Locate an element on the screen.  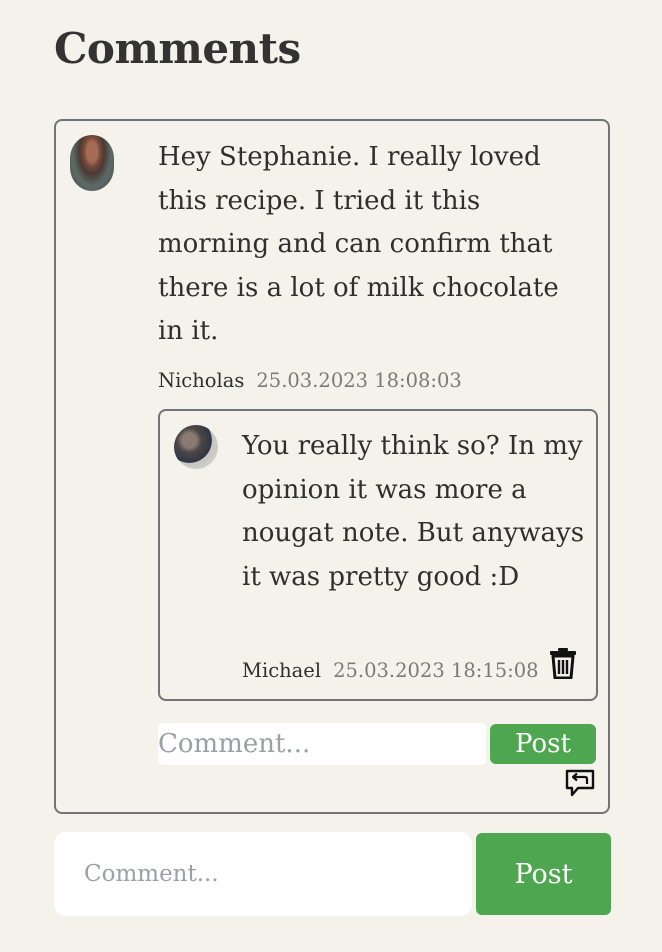
comment-timestamp: 25.03.2023 18:08:03 is located at coordinates (359, 380).